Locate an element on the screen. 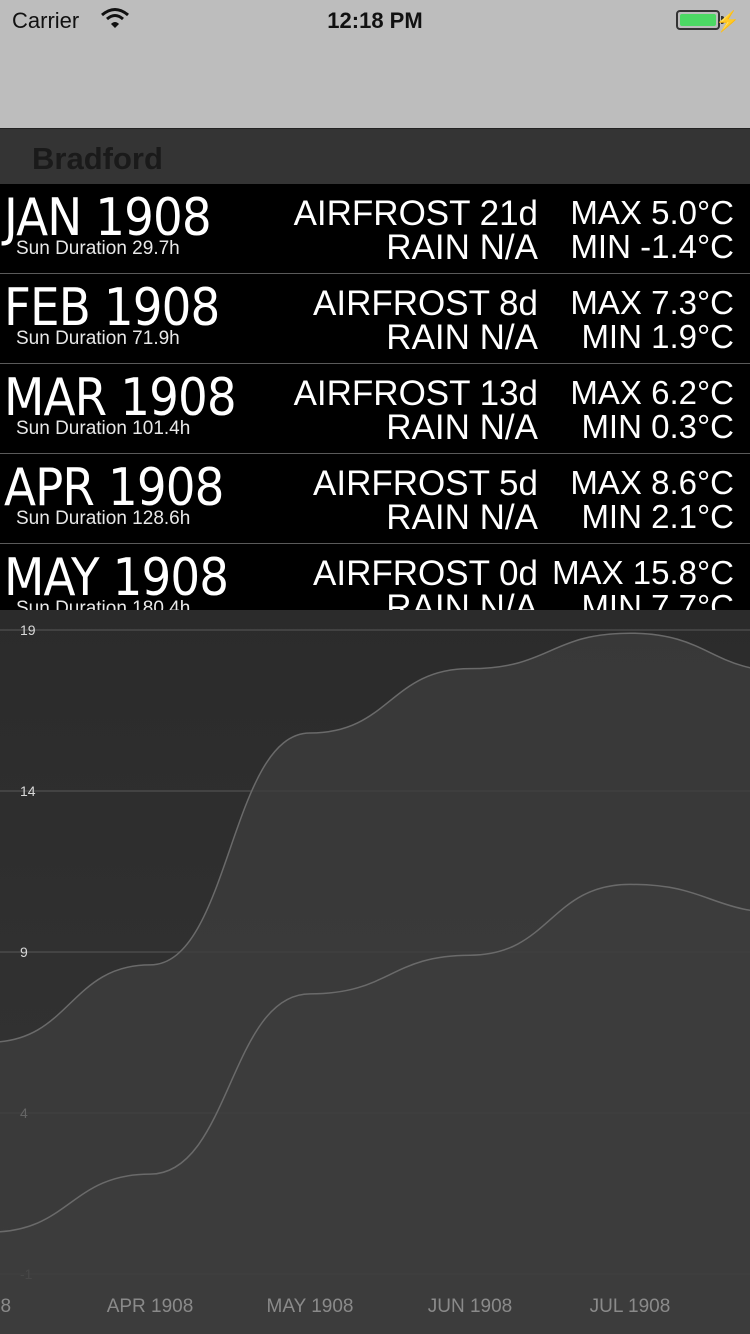 This screenshot has height=1334, width=750. min-temp: MIN 0.3°C is located at coordinates (657, 426).